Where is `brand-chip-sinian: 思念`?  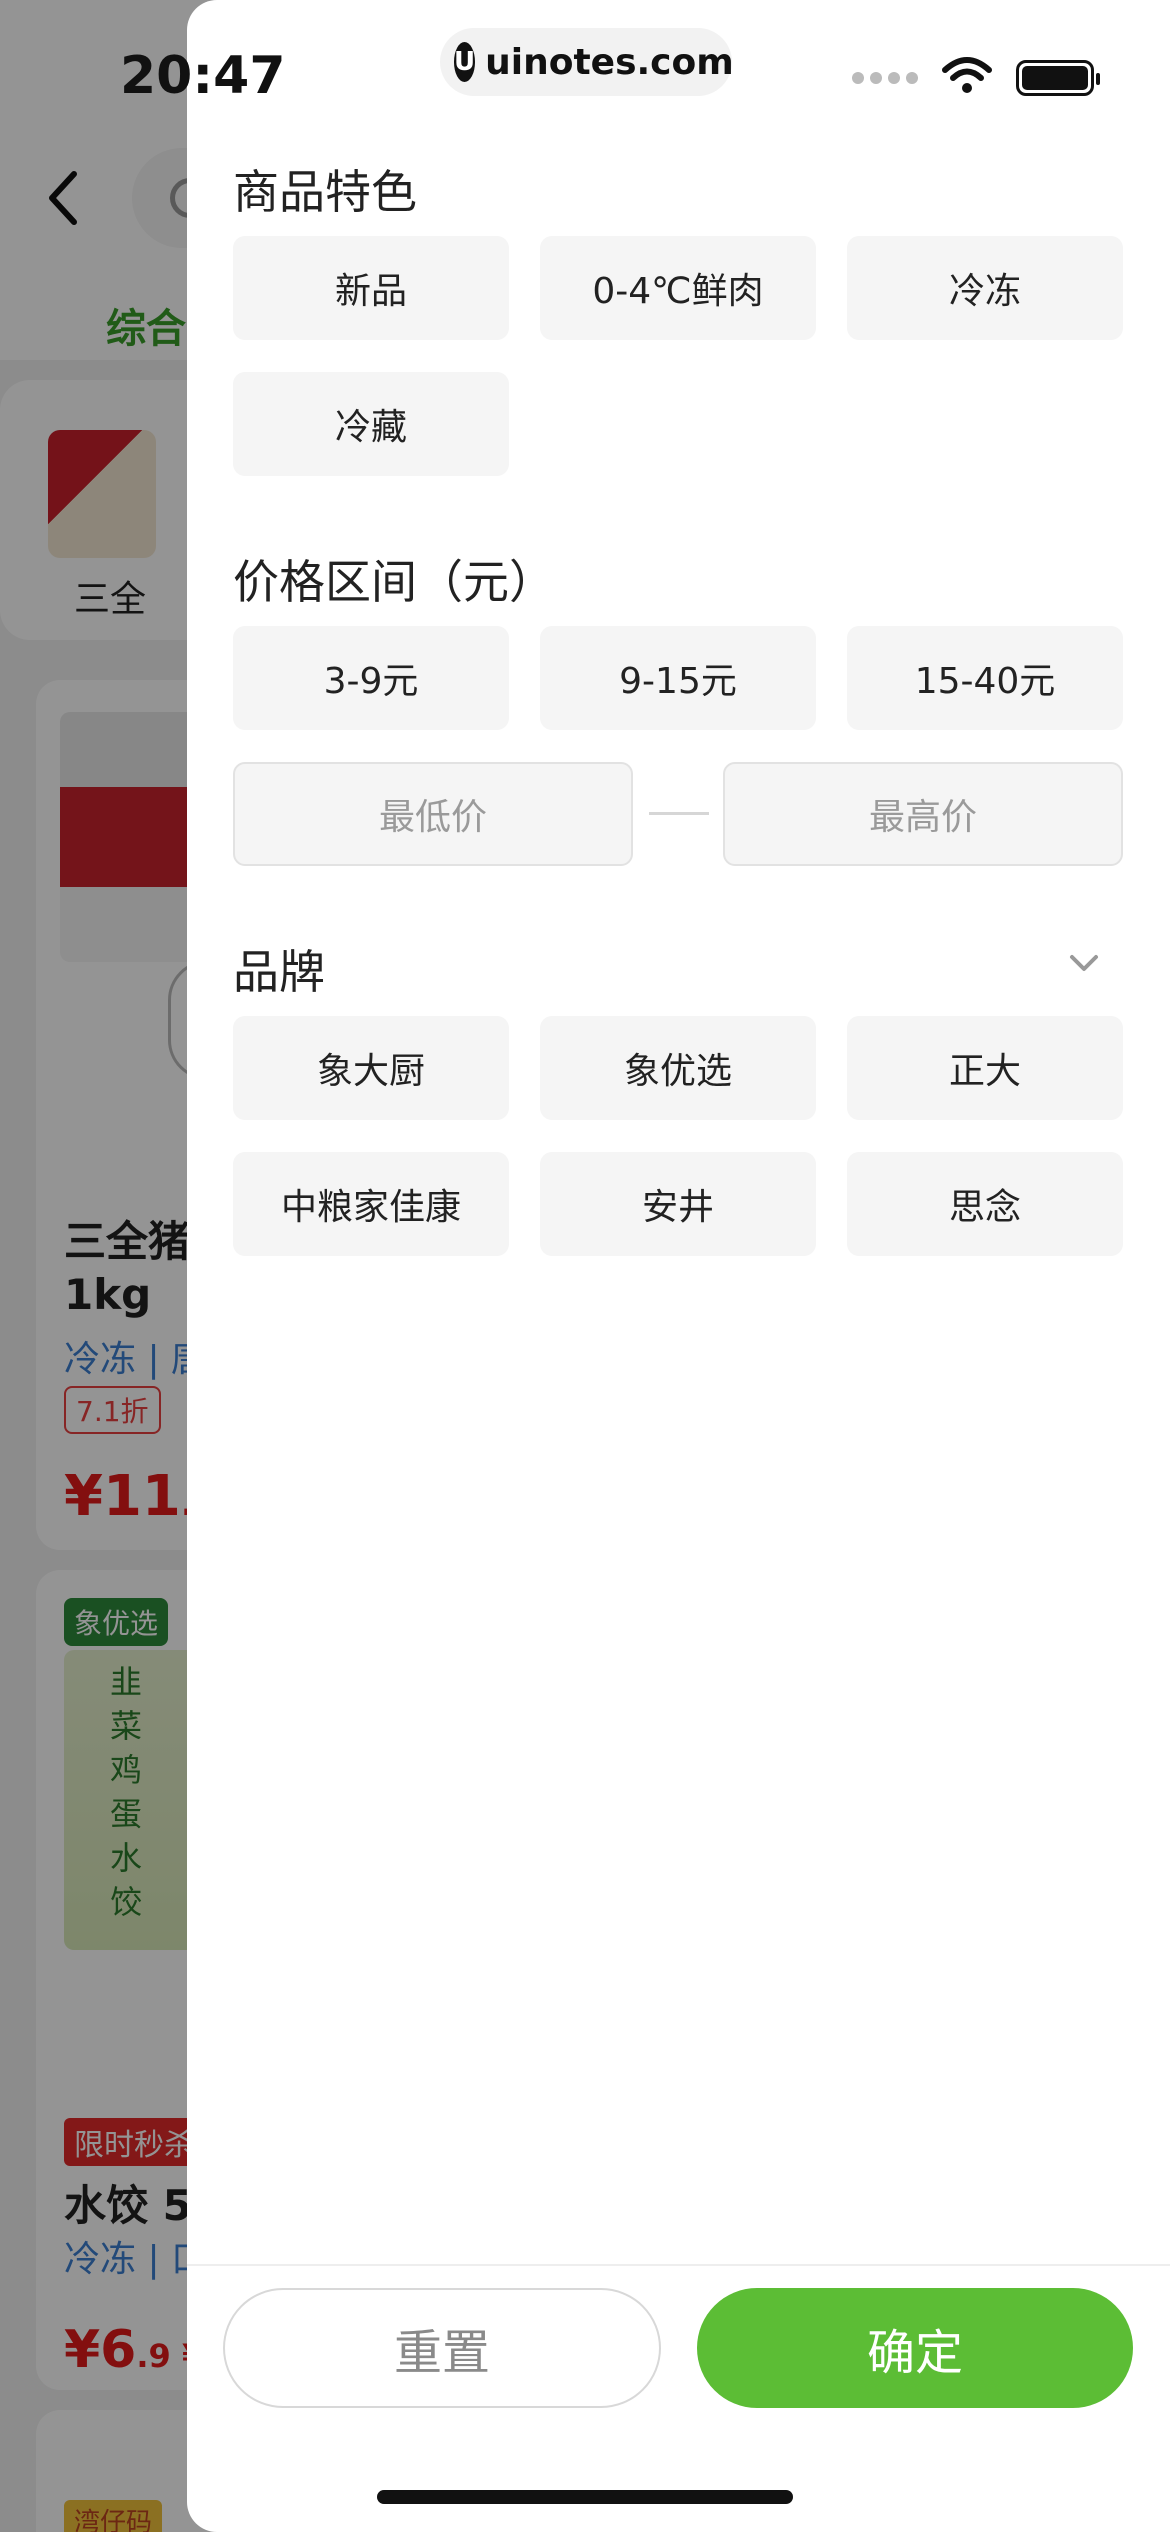 brand-chip-sinian: 思念 is located at coordinates (985, 1204).